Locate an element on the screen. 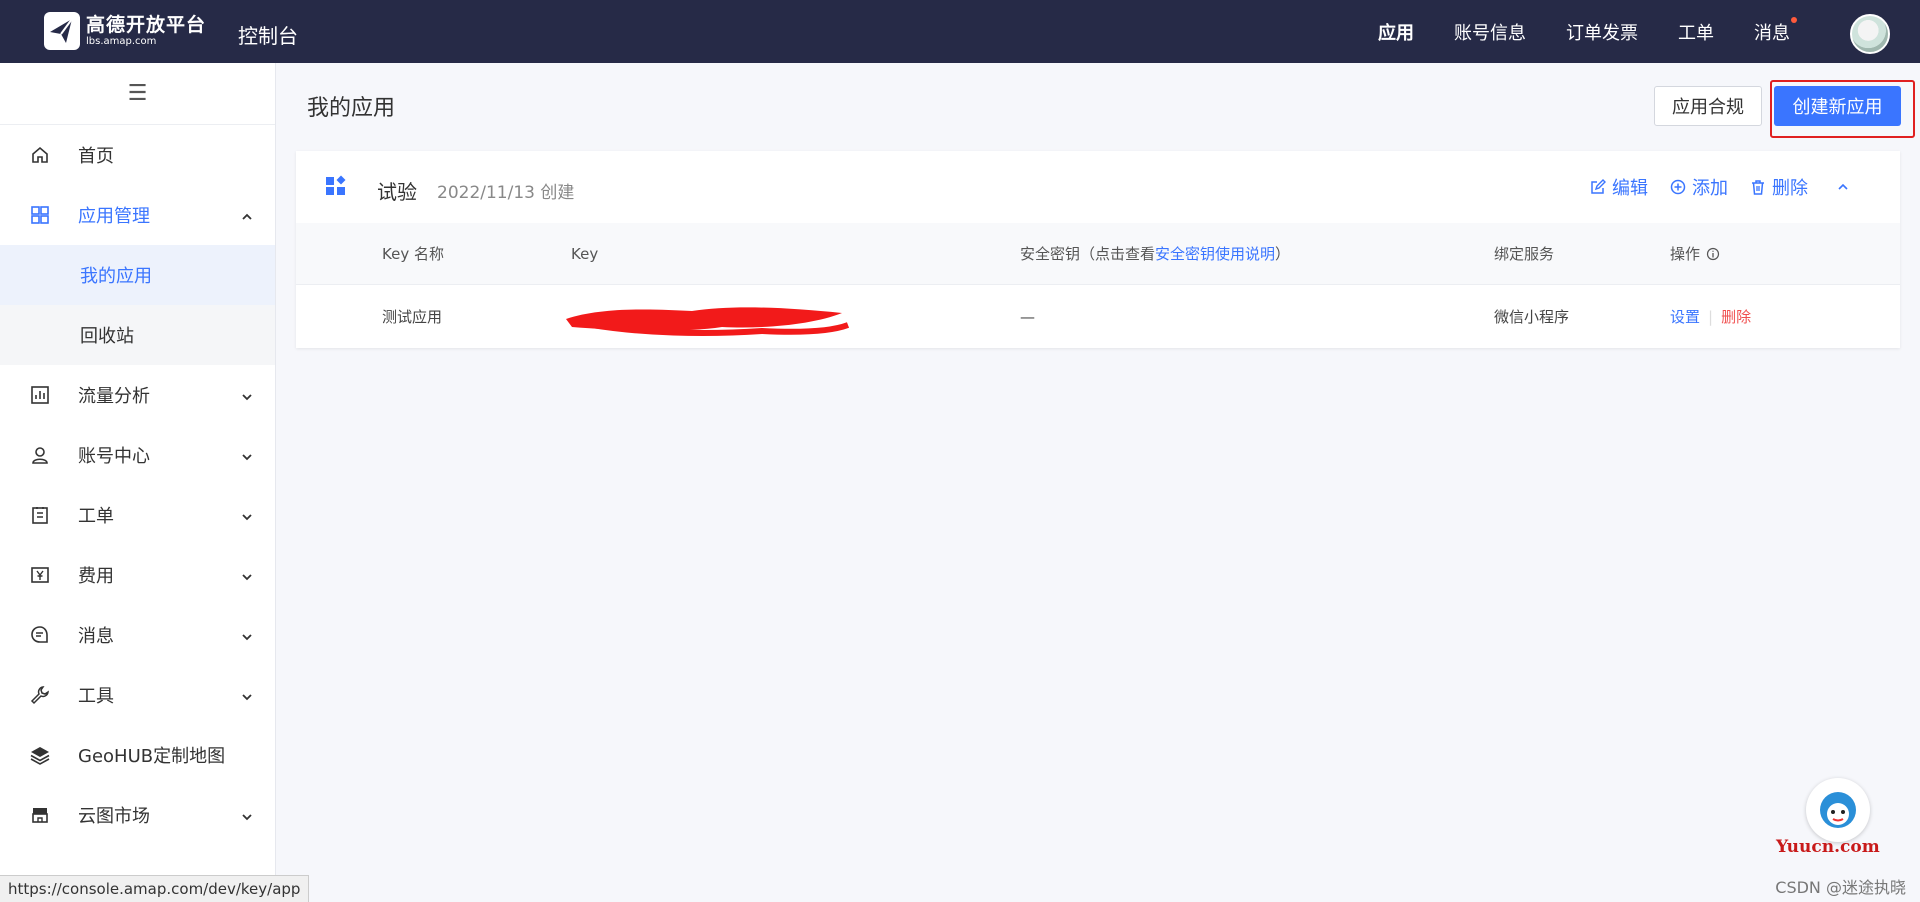  wrench-icon is located at coordinates (40, 695).